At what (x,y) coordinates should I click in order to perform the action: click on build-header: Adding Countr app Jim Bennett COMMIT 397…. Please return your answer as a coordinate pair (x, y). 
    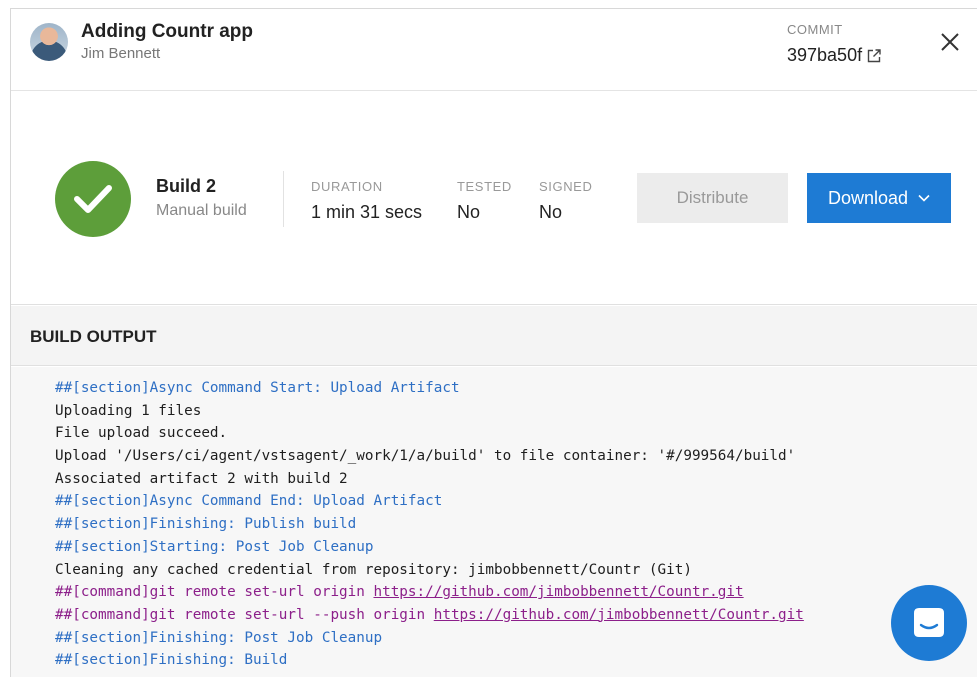
    Looking at the image, I should click on (494, 50).